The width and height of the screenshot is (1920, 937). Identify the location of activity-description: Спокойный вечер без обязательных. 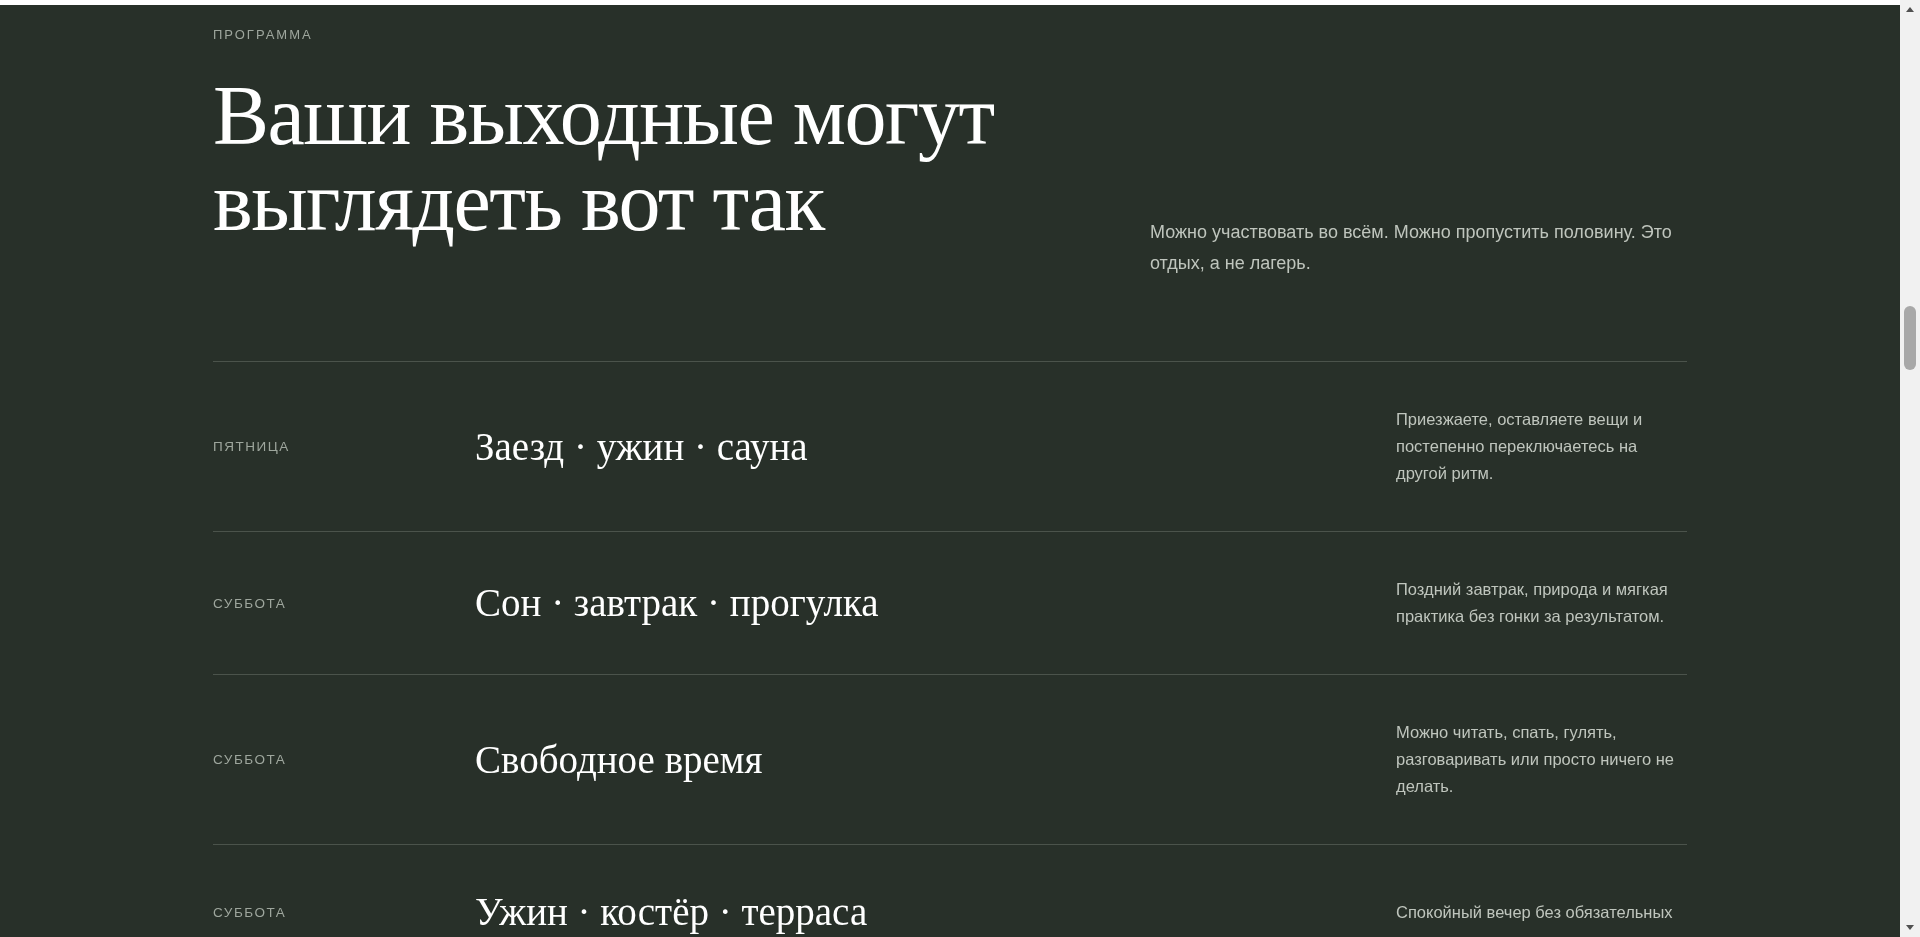
(1535, 912).